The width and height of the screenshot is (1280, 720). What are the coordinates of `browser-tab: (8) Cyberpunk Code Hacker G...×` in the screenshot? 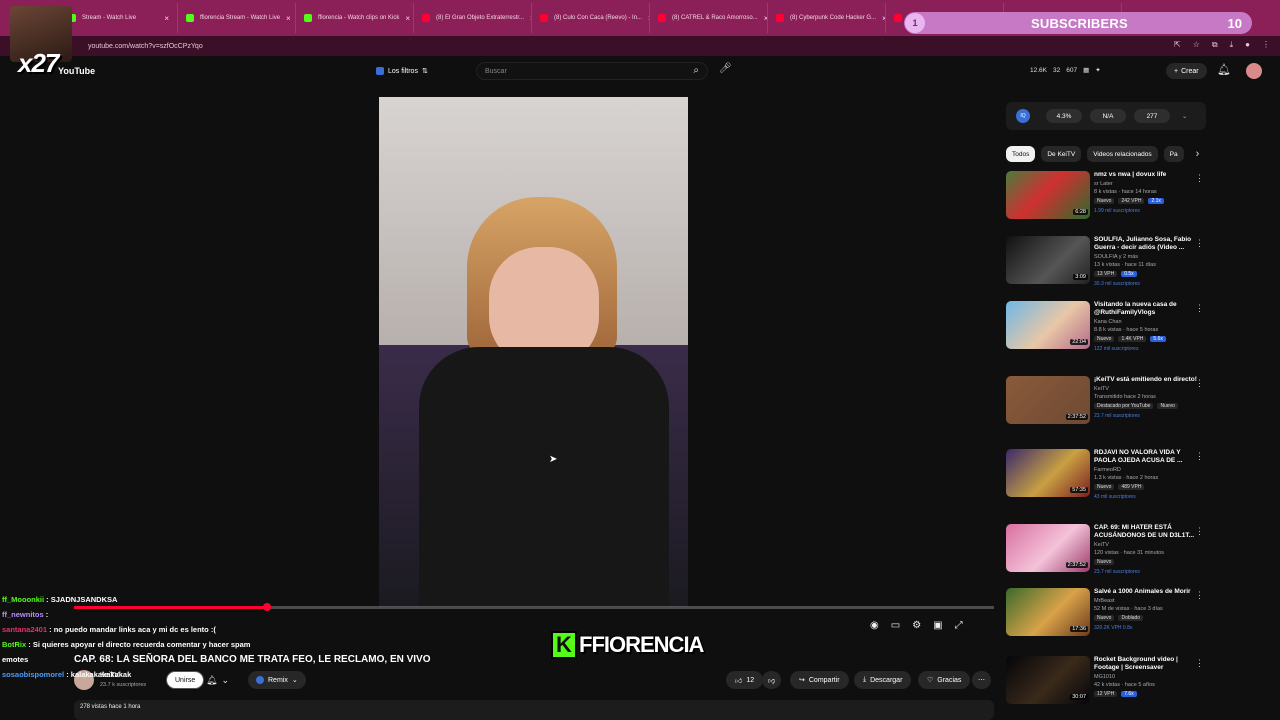 It's located at (827, 18).